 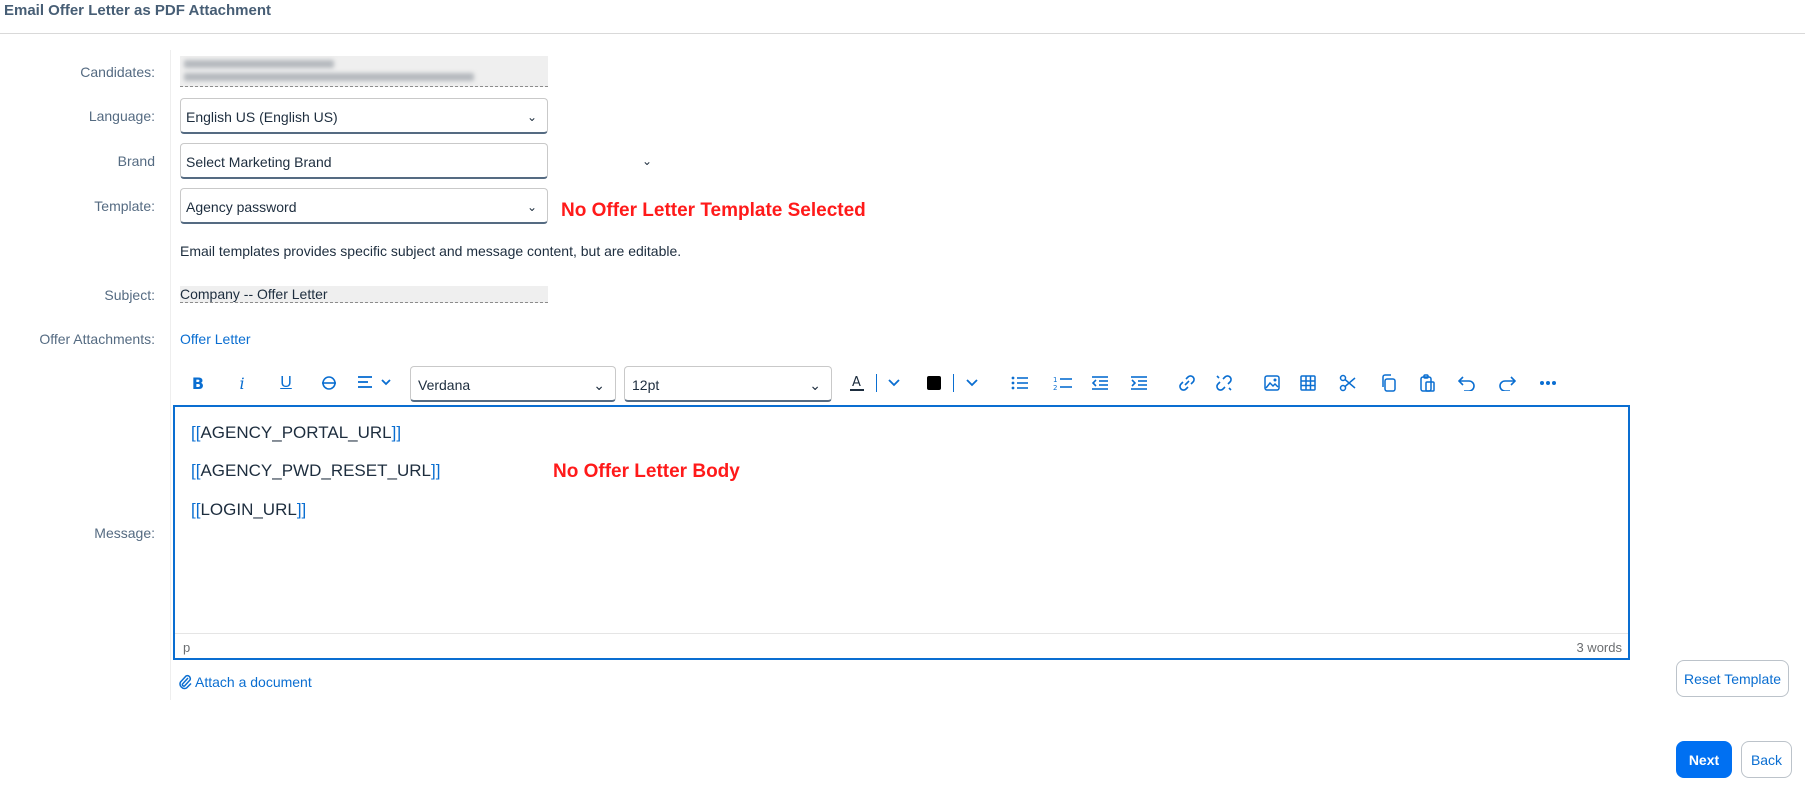 What do you see at coordinates (1020, 383) in the screenshot?
I see `bullet-list-icon` at bounding box center [1020, 383].